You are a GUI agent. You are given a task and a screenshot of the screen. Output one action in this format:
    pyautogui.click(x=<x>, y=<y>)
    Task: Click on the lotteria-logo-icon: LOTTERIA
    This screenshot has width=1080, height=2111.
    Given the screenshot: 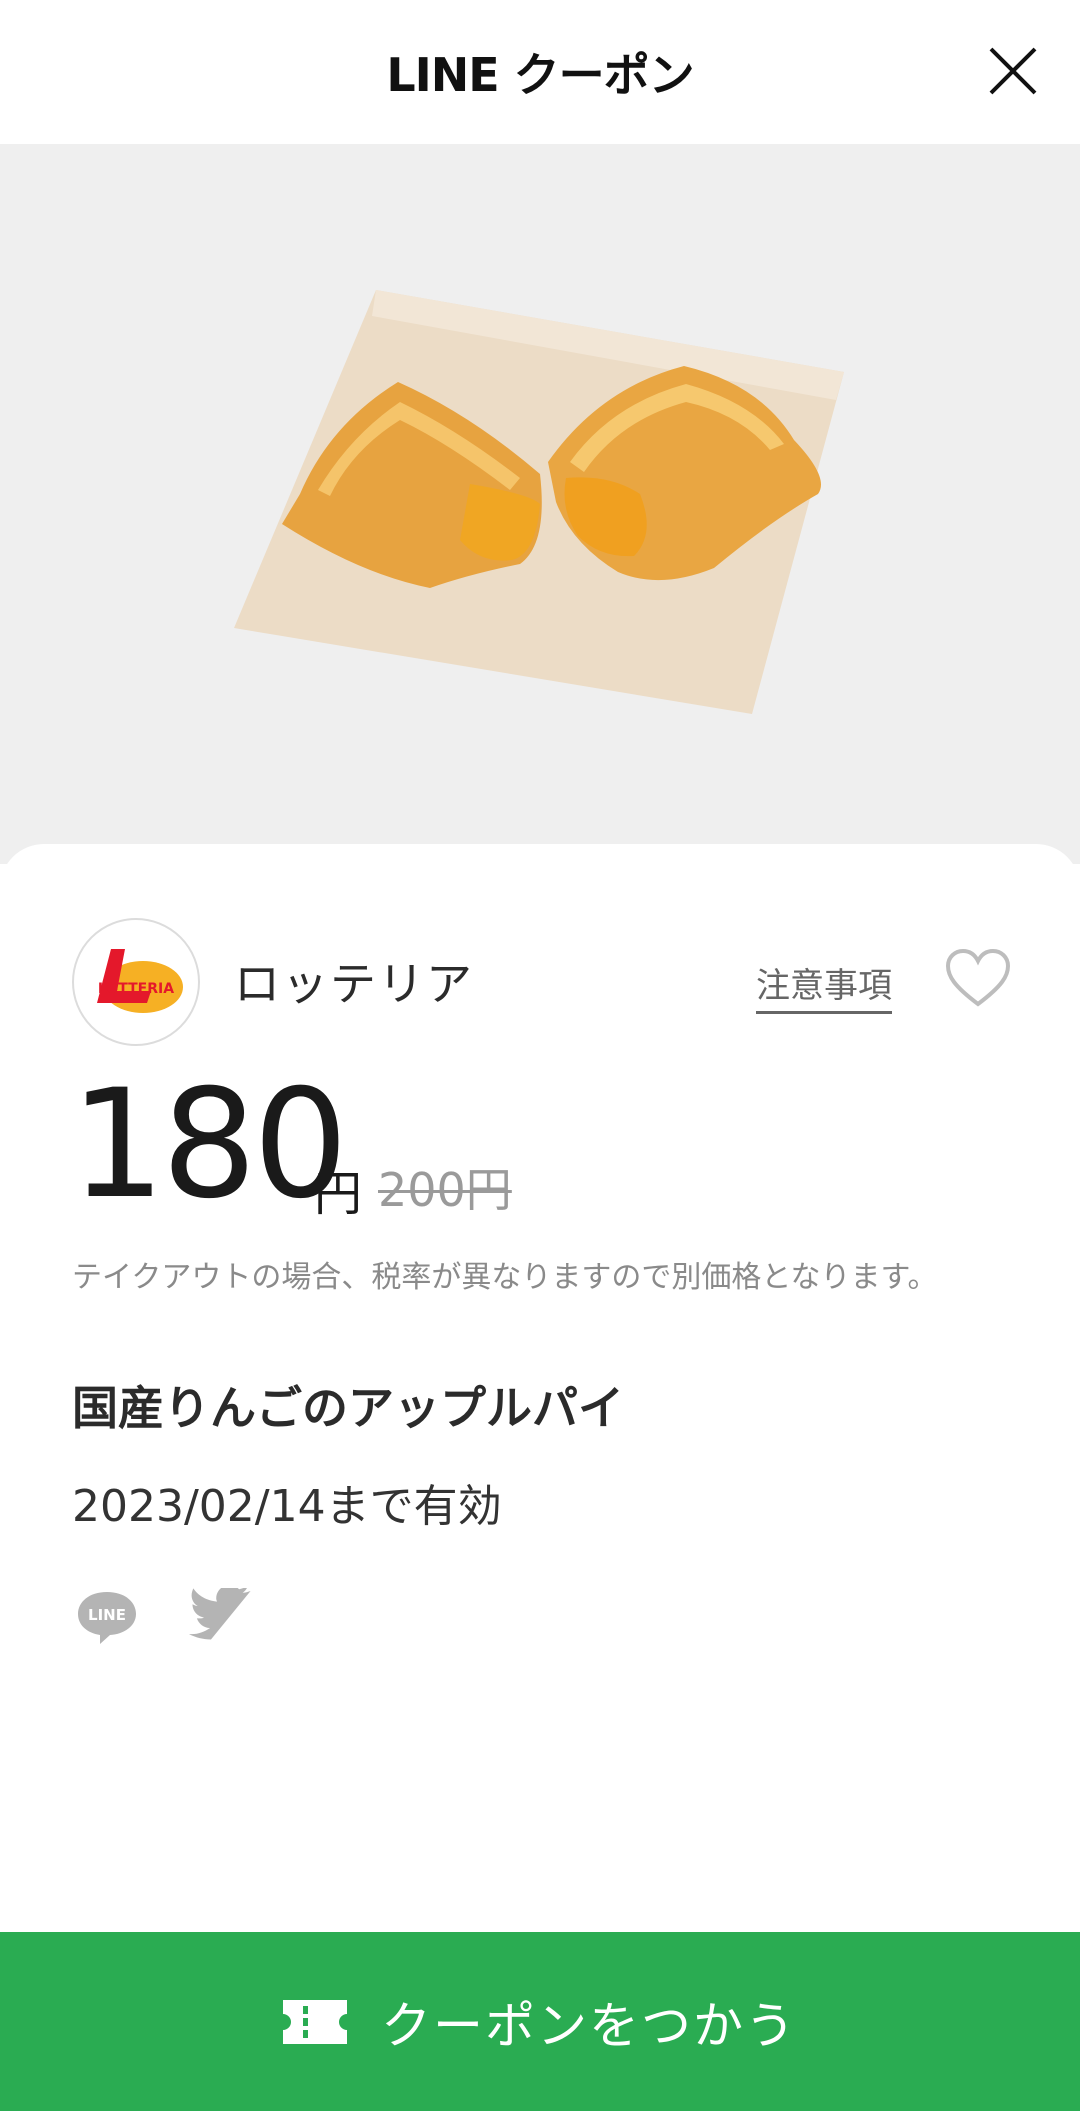 What is the action you would take?
    pyautogui.click(x=140, y=981)
    